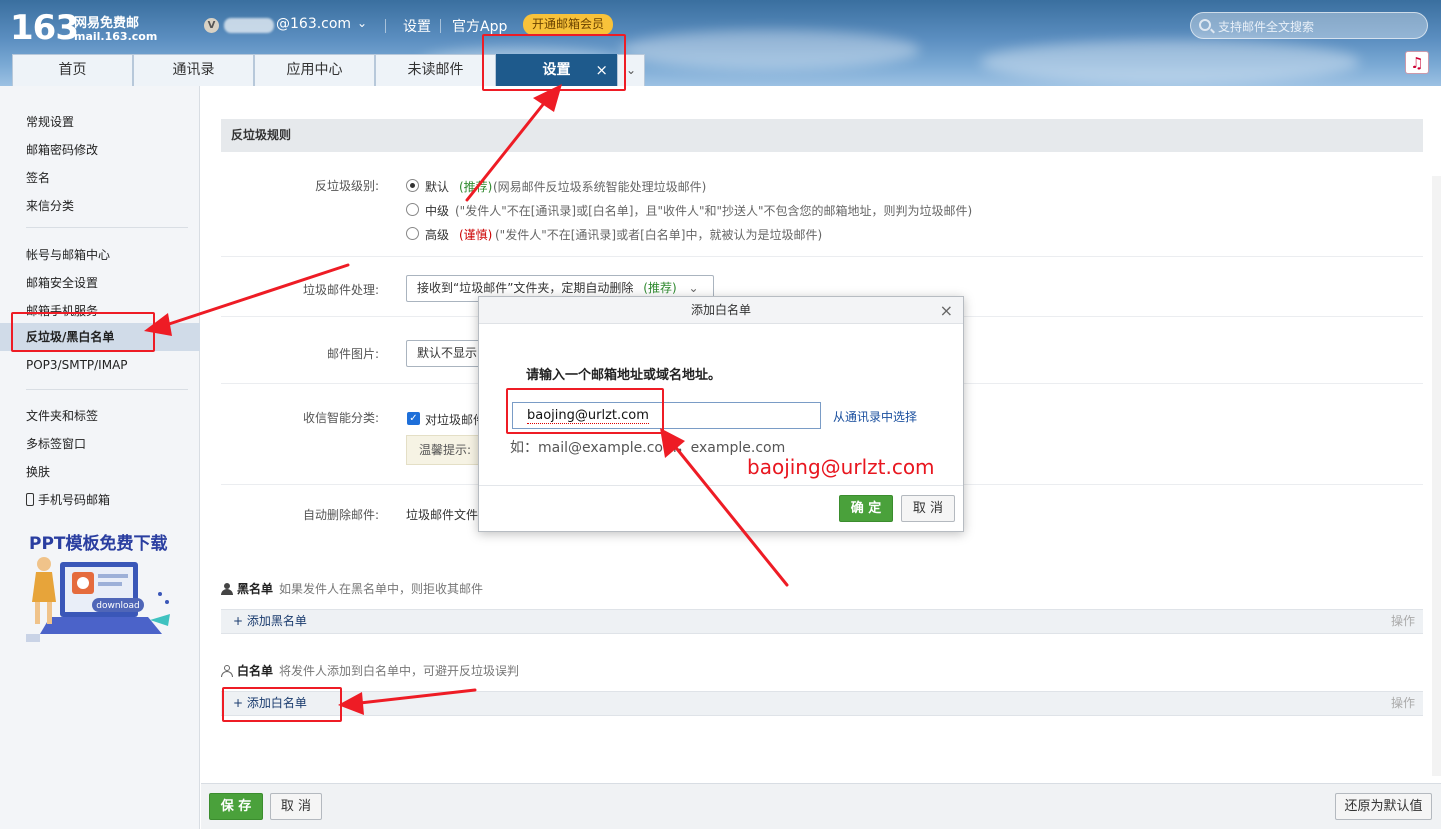 The image size is (1441, 829). Describe the element at coordinates (554, 62) in the screenshot. I see `annotation-box-settings-tab` at that location.